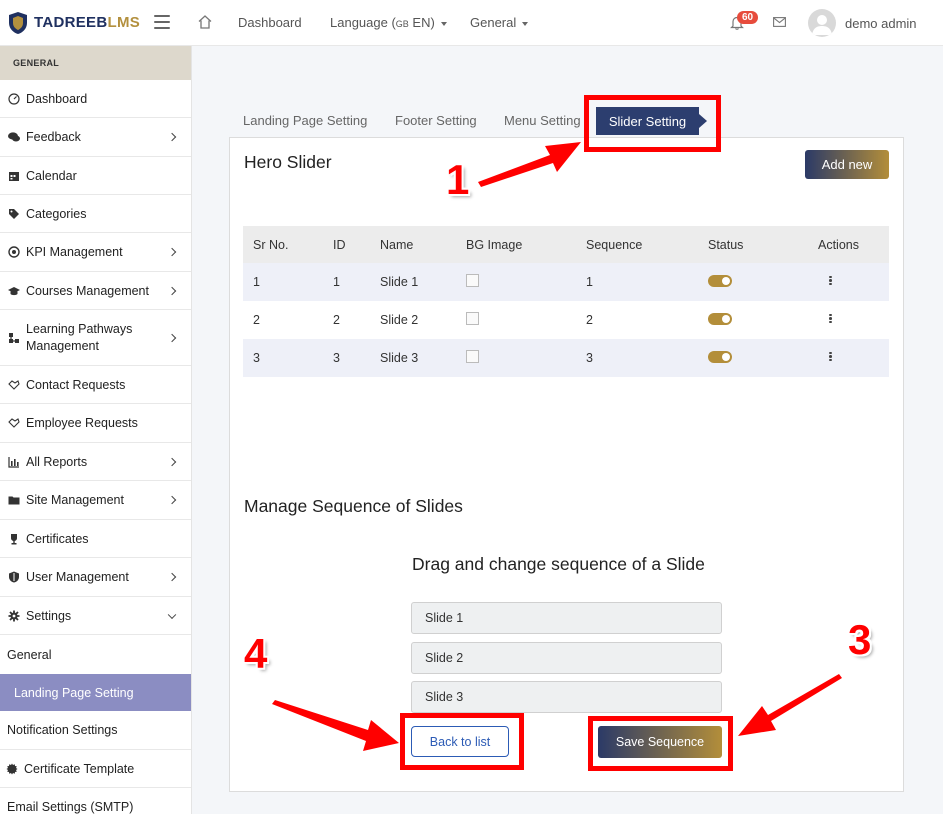 This screenshot has height=814, width=943. I want to click on annotation-number-3: 3, so click(860, 639).